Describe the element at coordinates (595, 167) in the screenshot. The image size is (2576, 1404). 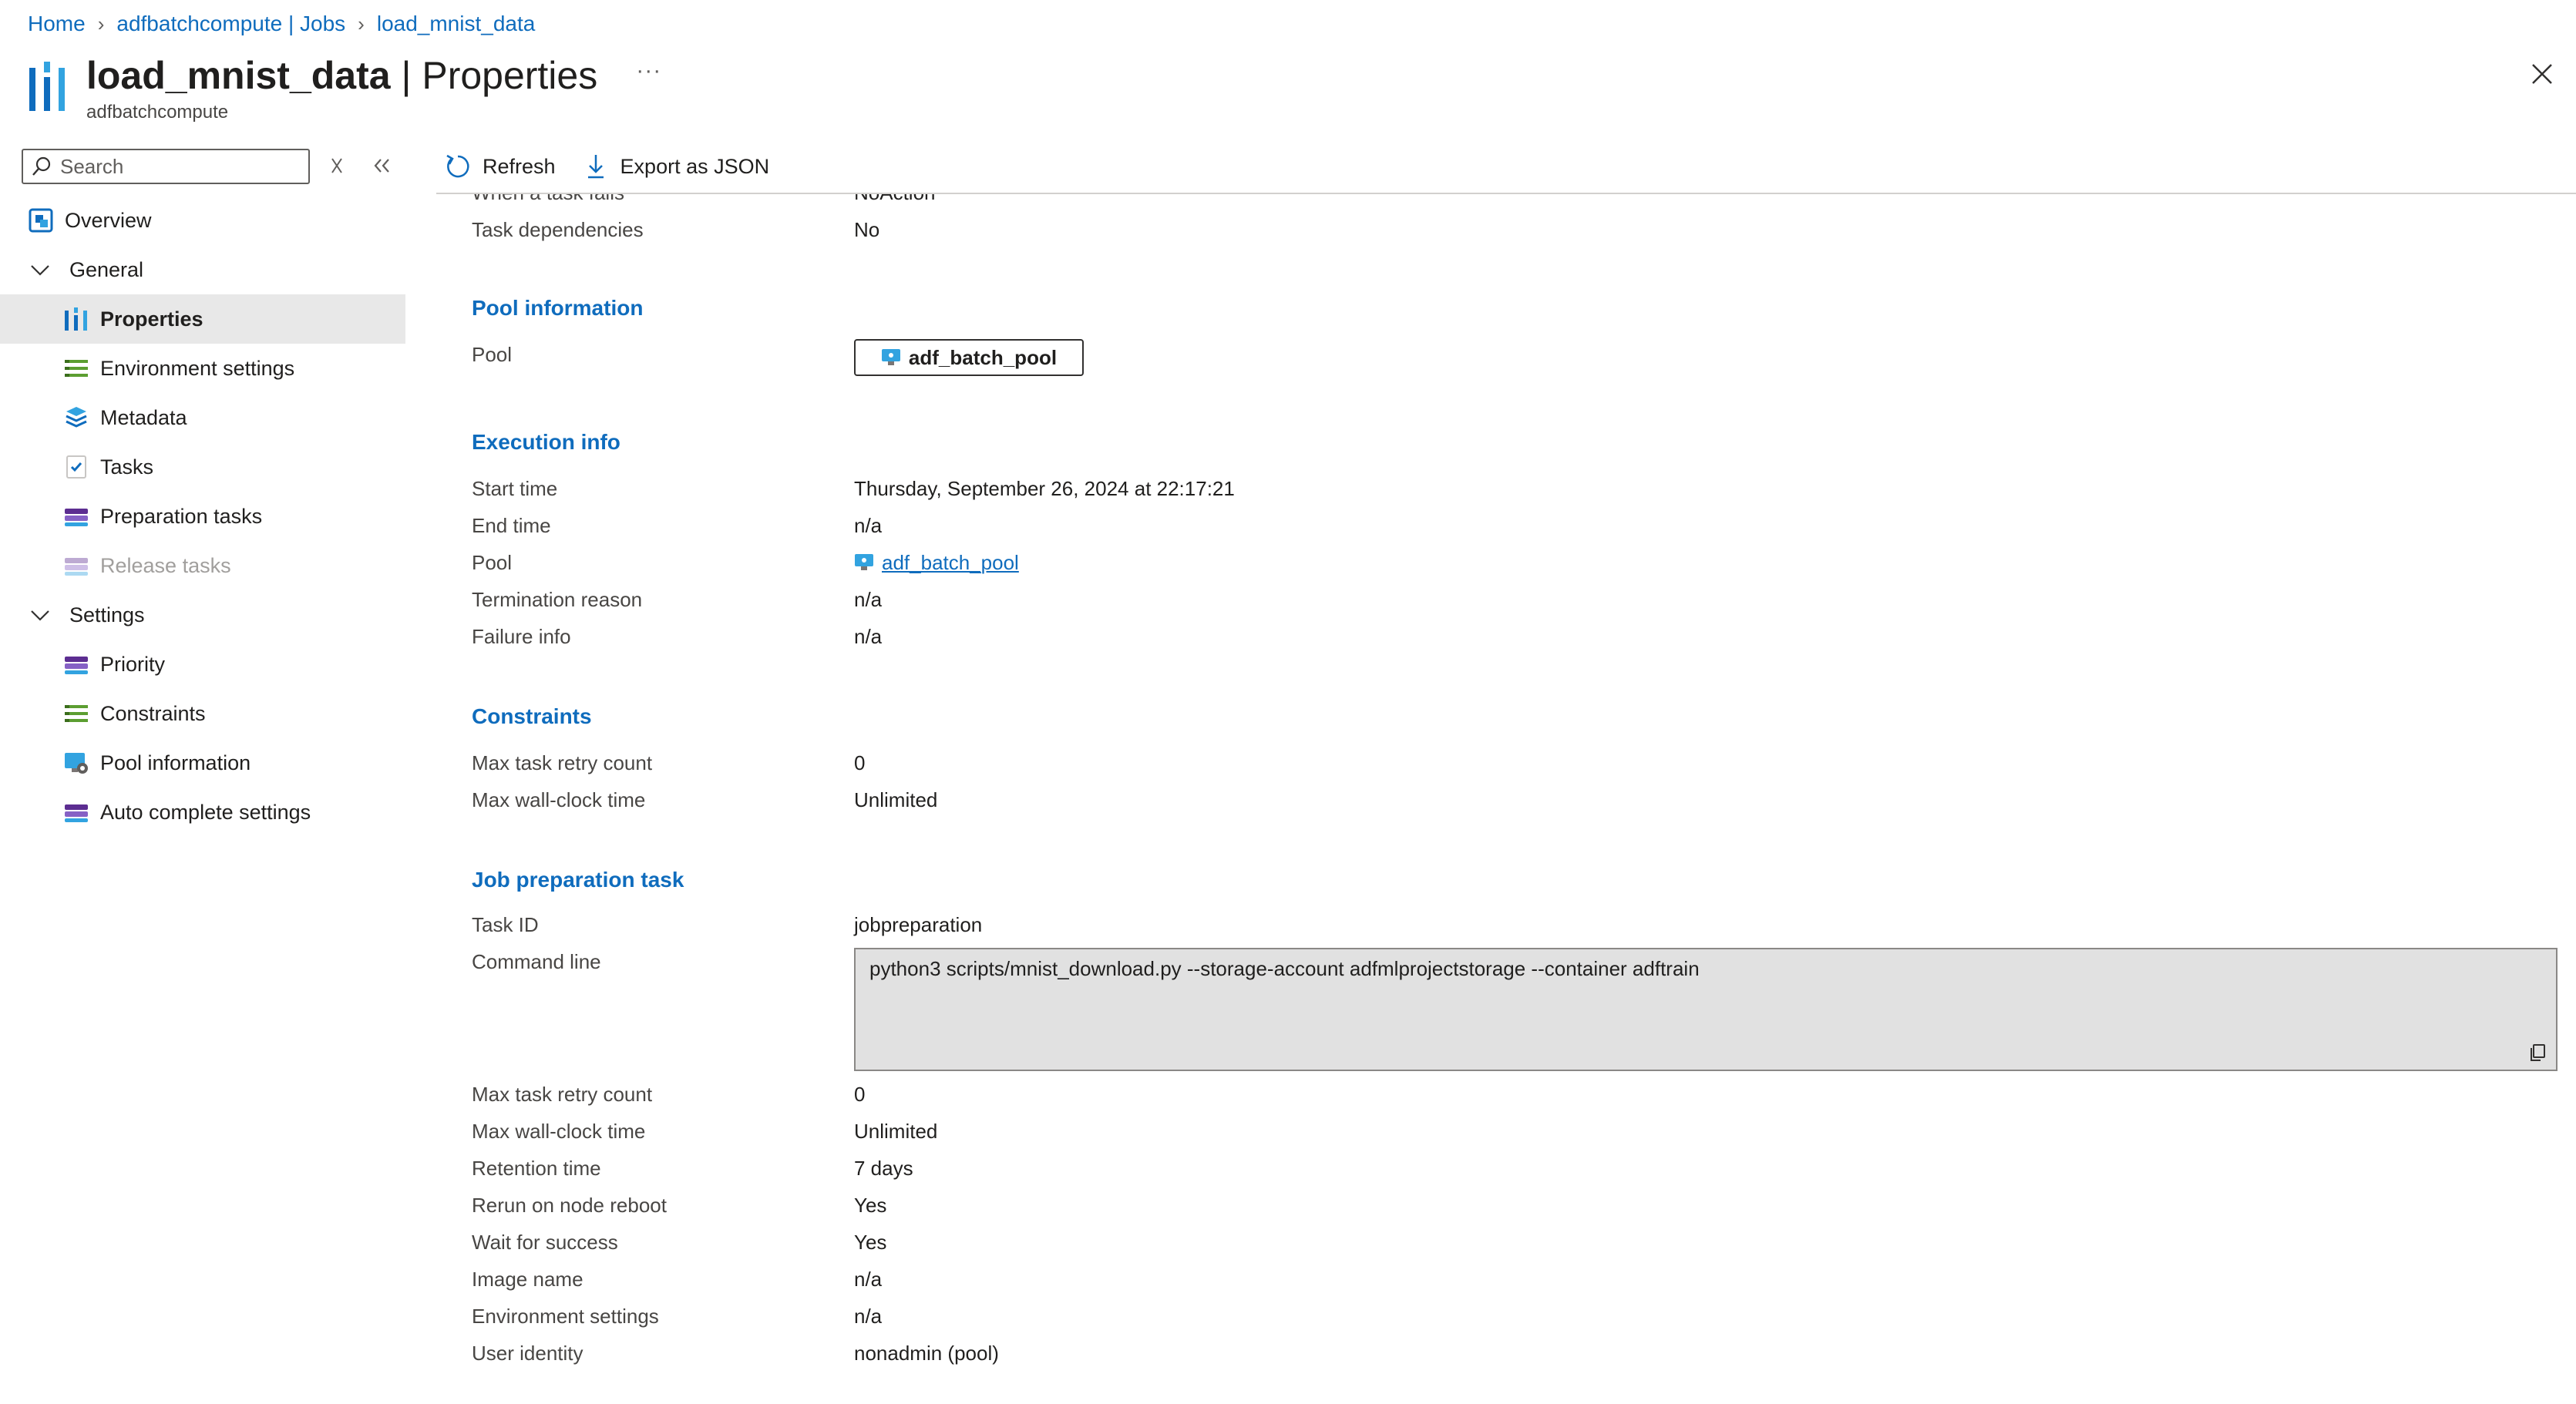
I see `download-icon` at that location.